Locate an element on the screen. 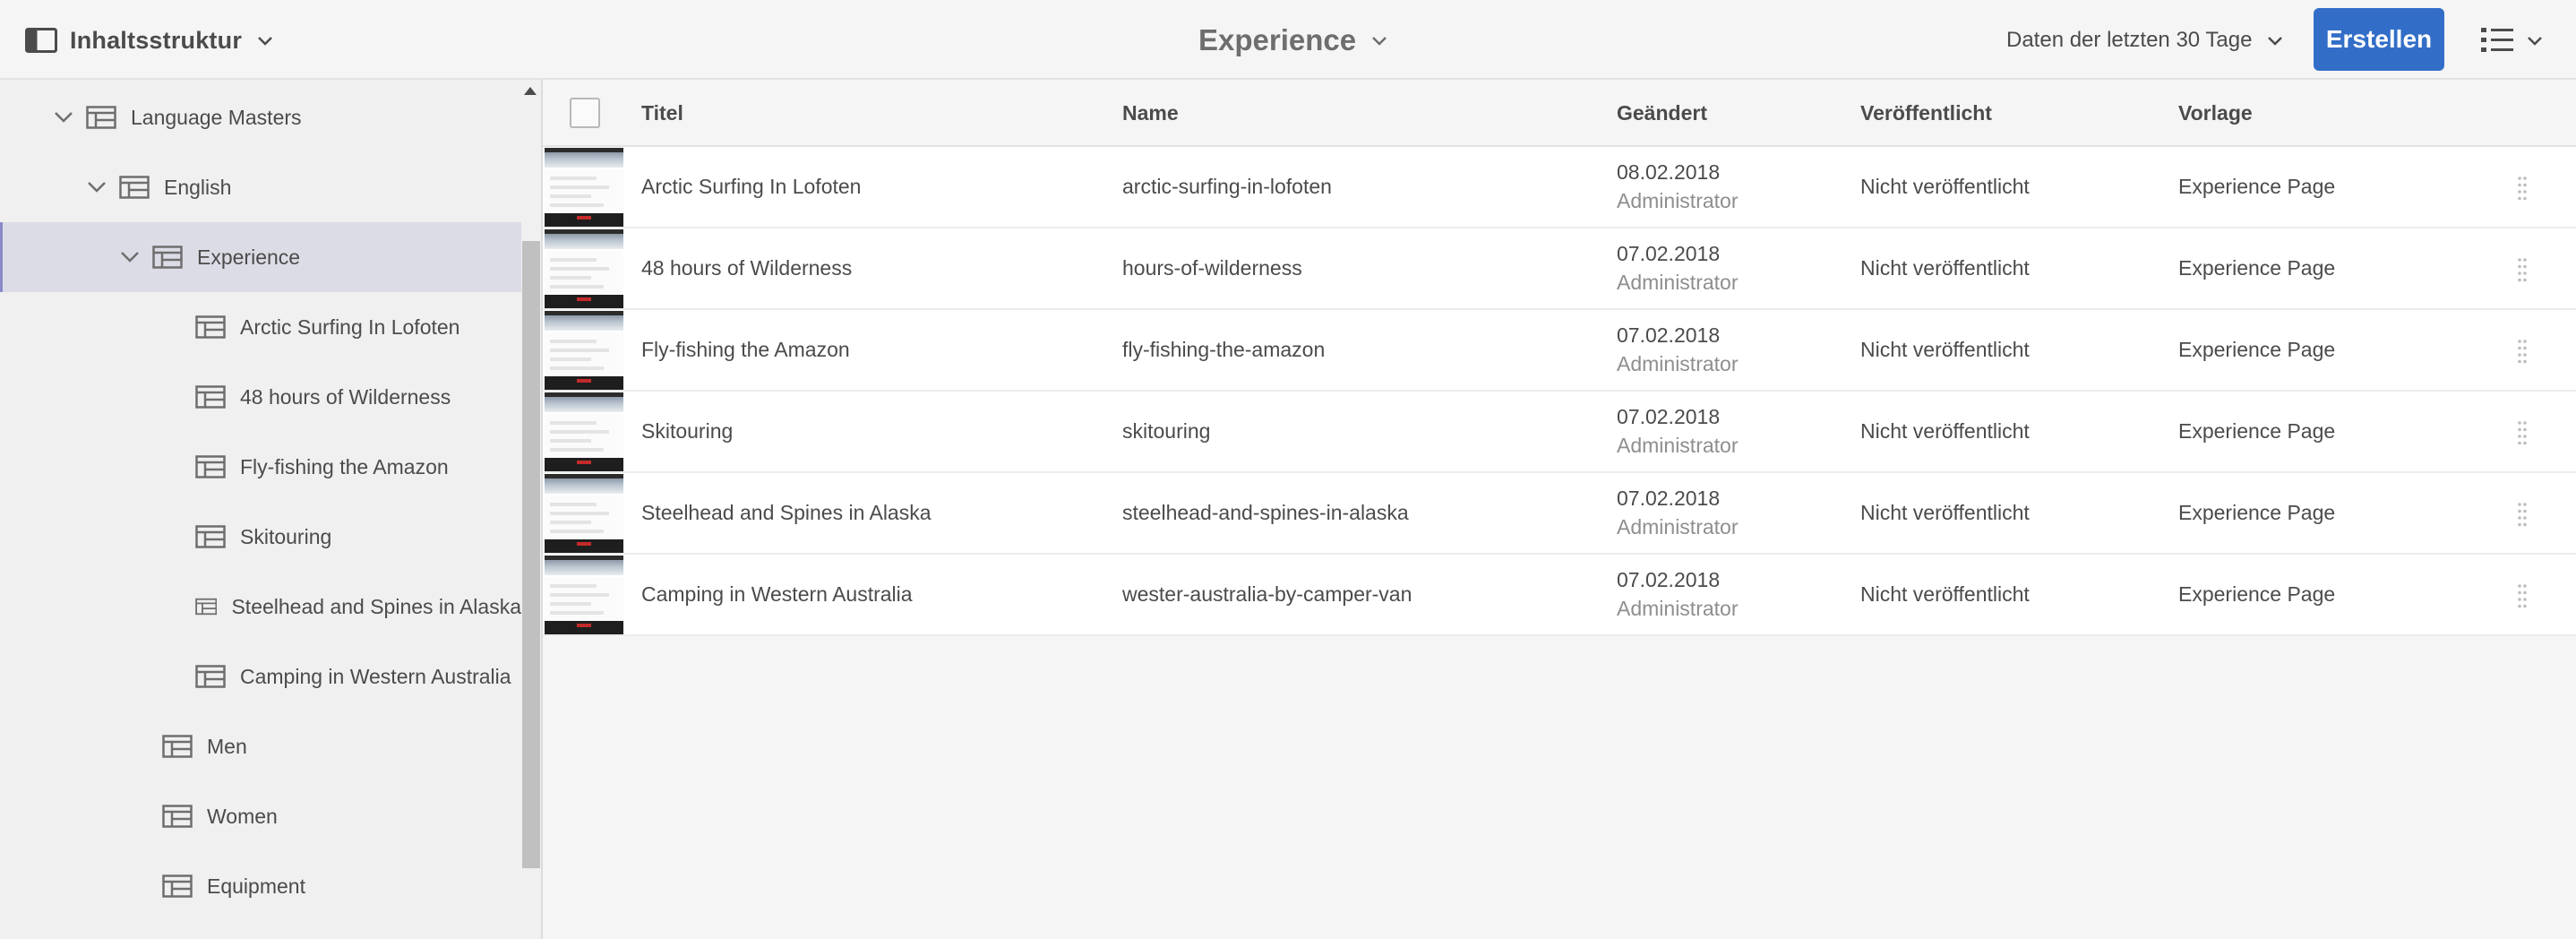 The height and width of the screenshot is (939, 2576). tree-item-label: Men is located at coordinates (227, 746).